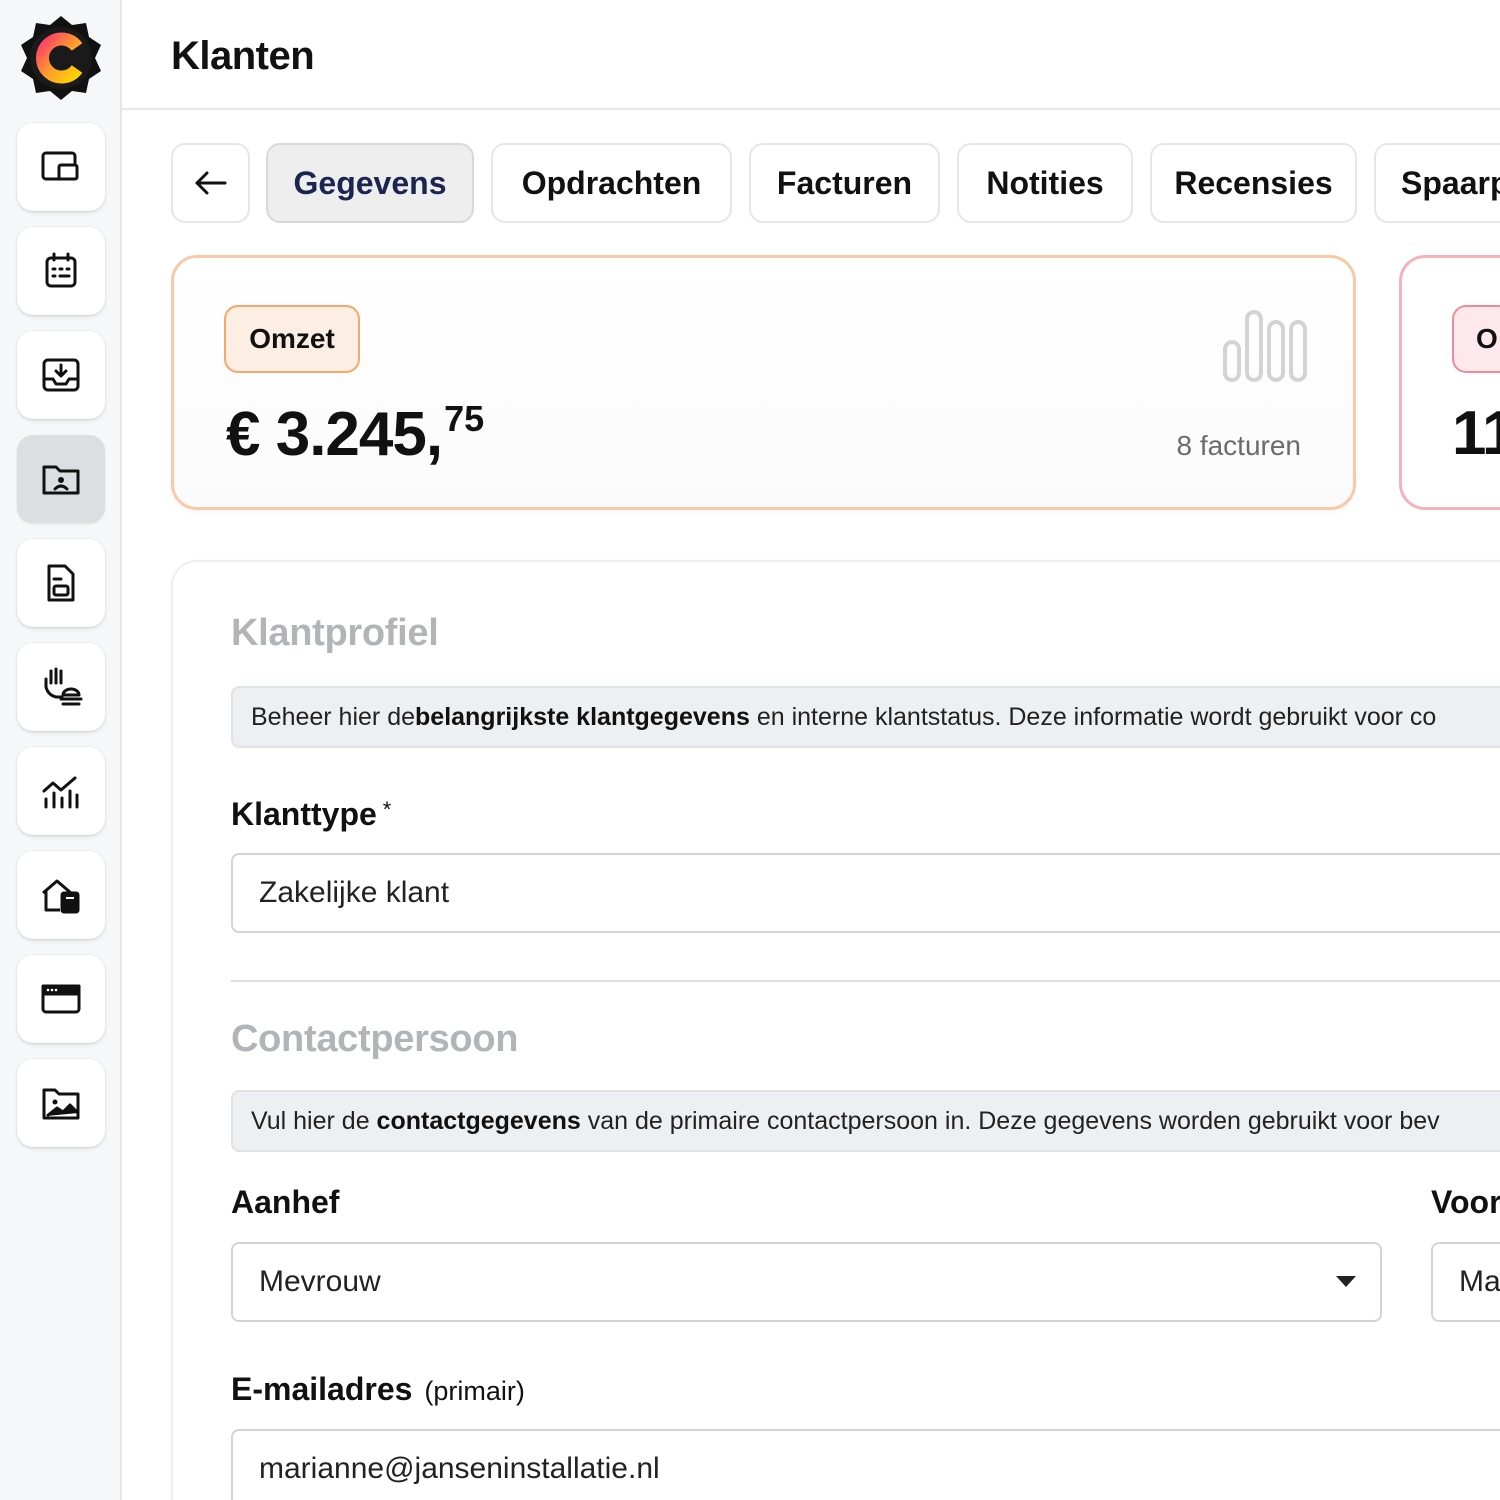 Image resolution: width=1500 pixels, height=1500 pixels. Describe the element at coordinates (1265, 346) in the screenshot. I see `bar-chart-icon` at that location.